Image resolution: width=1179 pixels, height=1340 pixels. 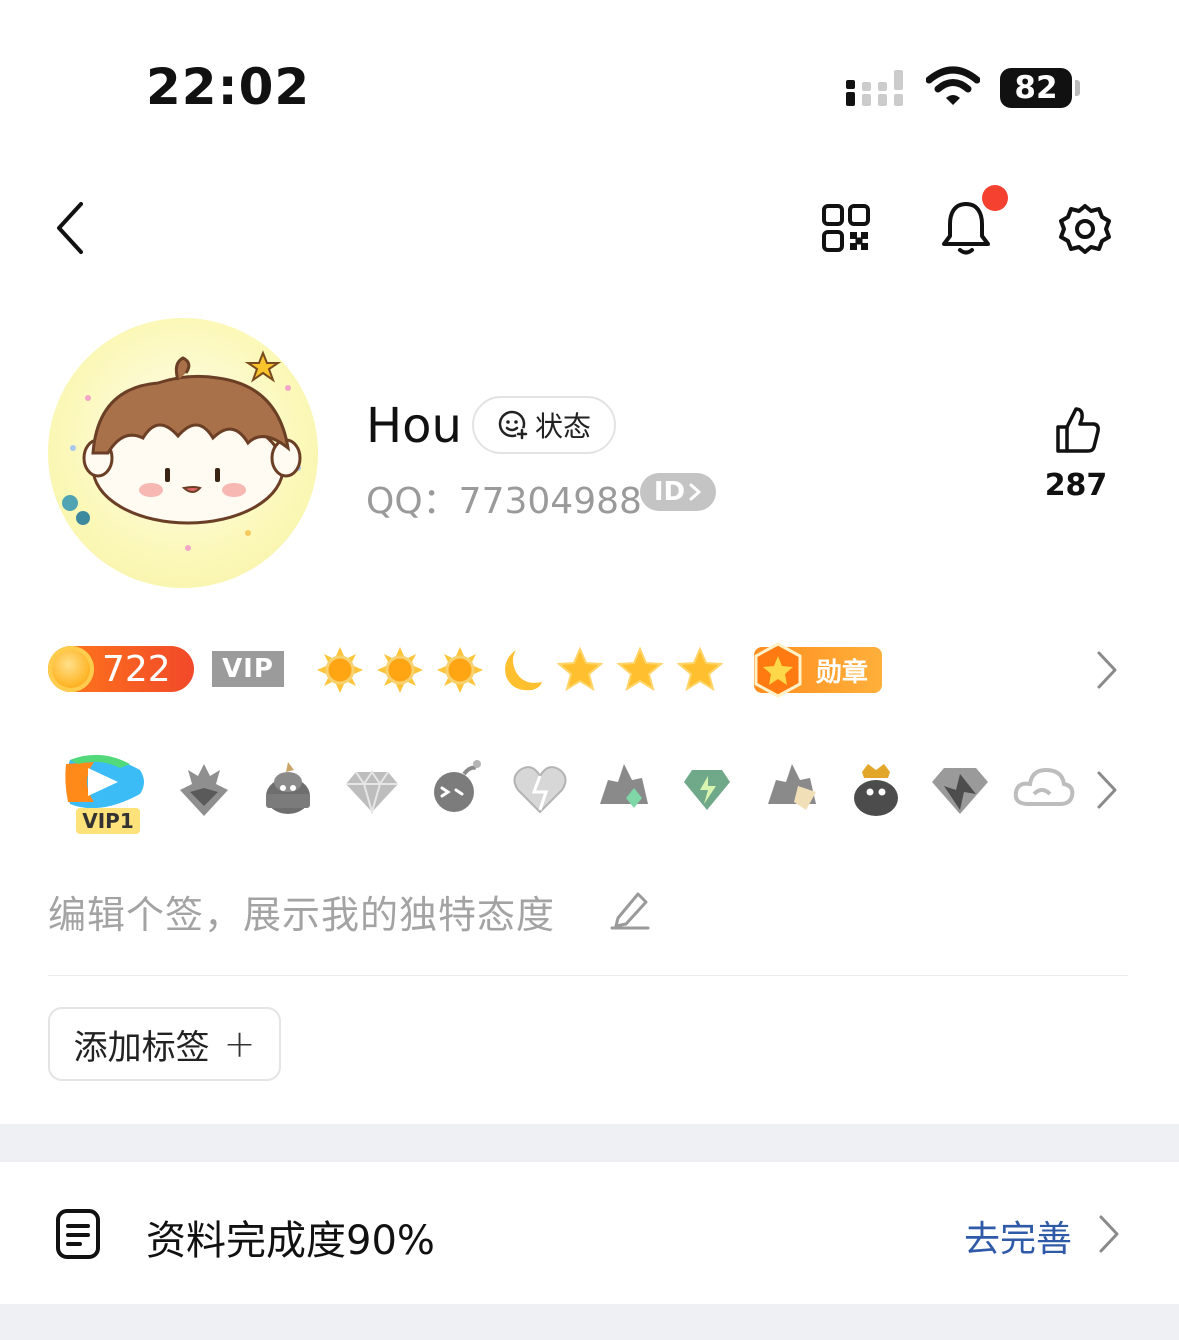 I want to click on id-badge-label: ID, so click(x=669, y=492).